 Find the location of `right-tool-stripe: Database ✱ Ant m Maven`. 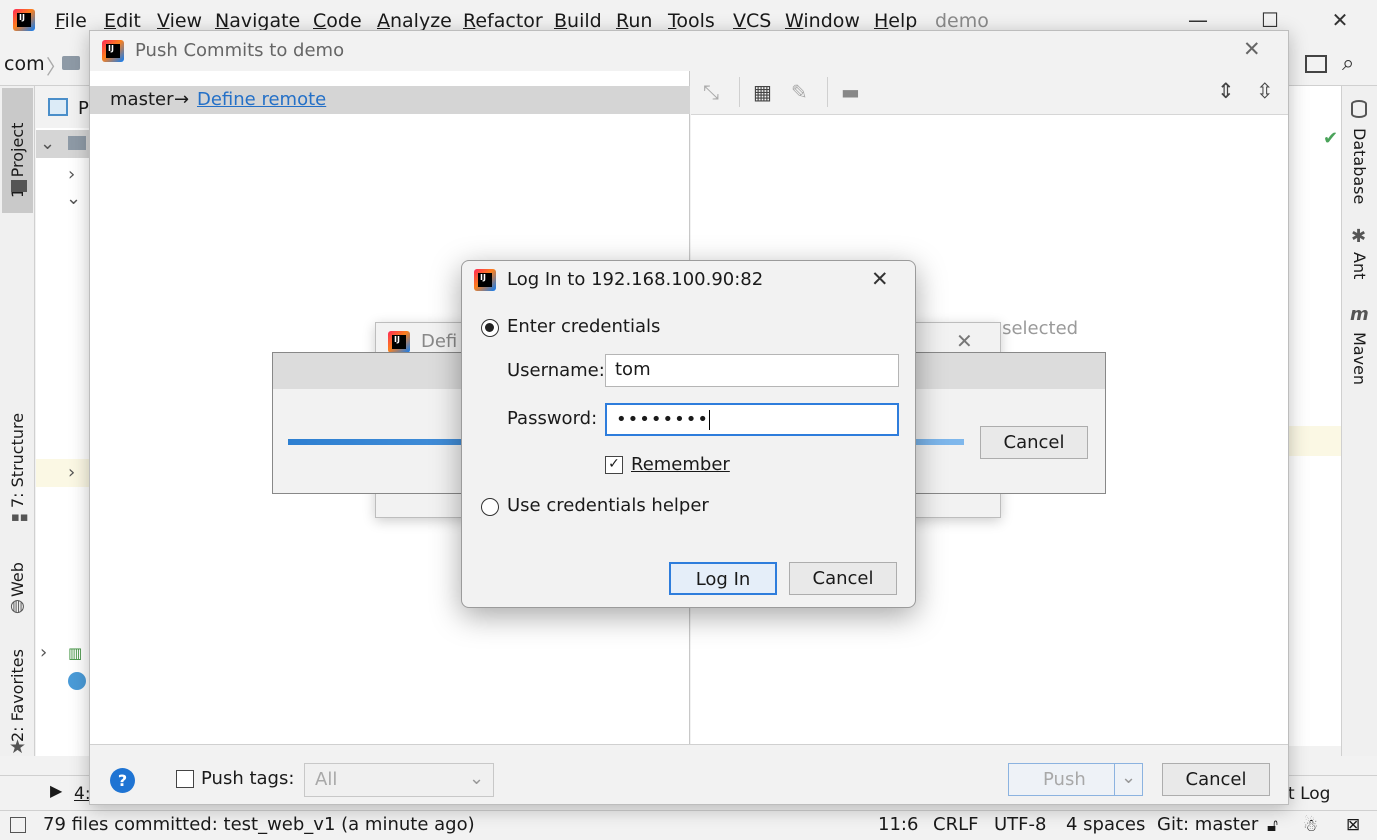

right-tool-stripe: Database ✱ Ant m Maven is located at coordinates (1359, 421).